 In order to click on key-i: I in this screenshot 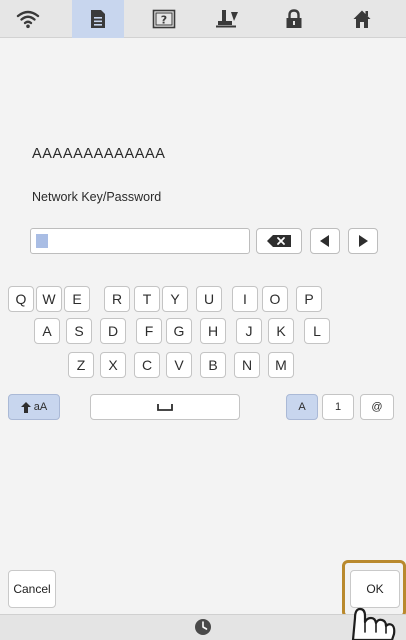, I will do `click(245, 299)`.